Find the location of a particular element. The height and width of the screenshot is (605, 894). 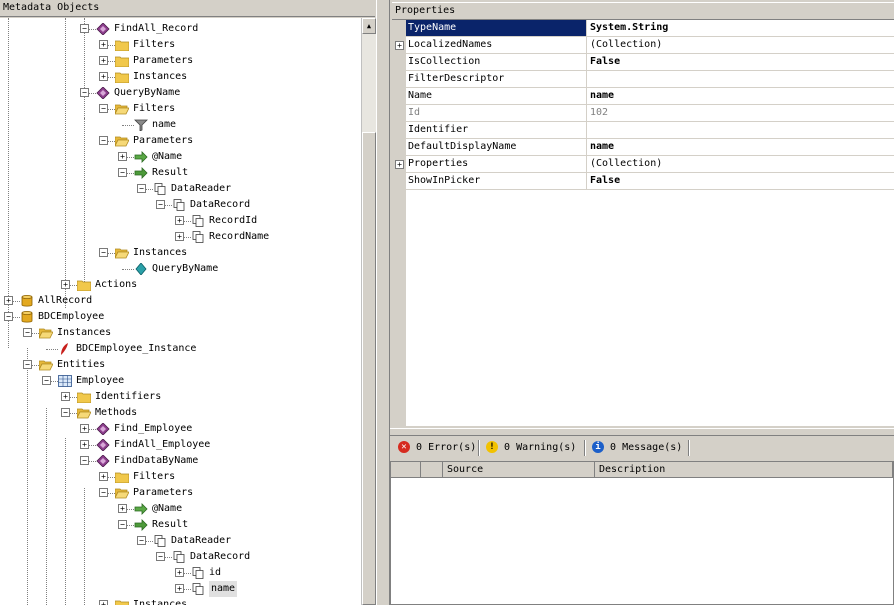

tree-node: − Employee is located at coordinates (180, 381).